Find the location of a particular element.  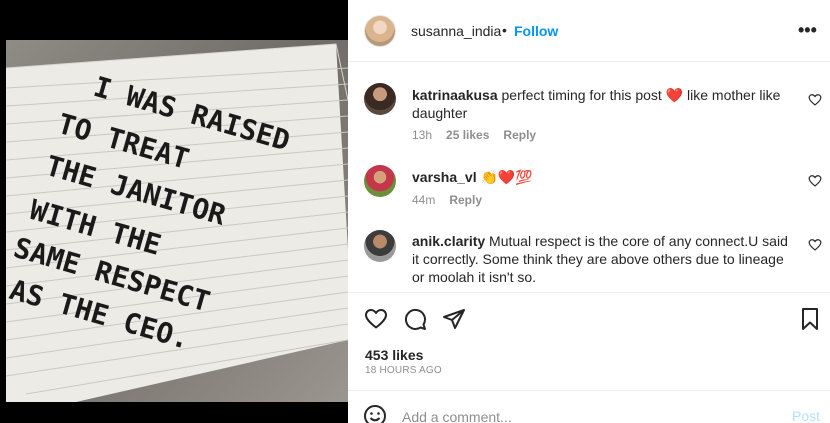

comment-time: 13h is located at coordinates (422, 135).